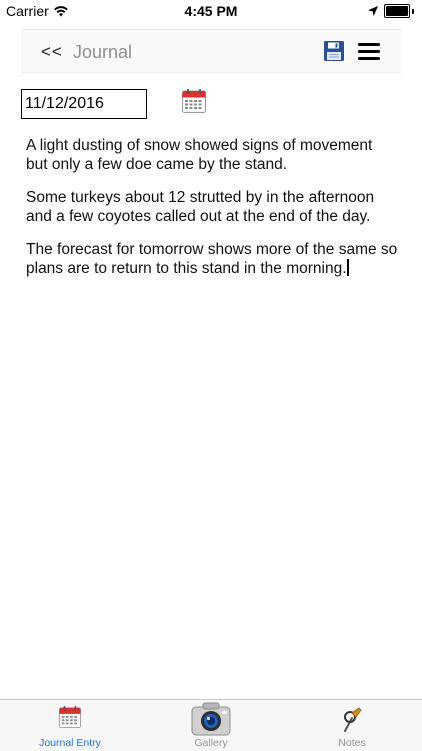  I want to click on tab-bar: Journal Entry Gallery Notes, so click(211, 725).